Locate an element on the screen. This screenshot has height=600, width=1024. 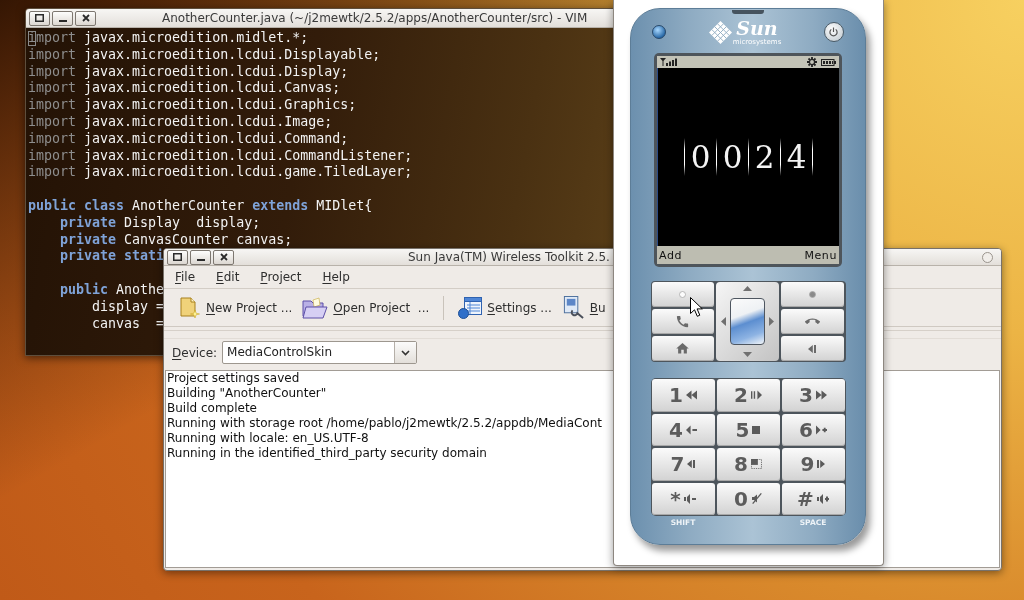
code-line: import javax.microedition.lcdui.Command; is located at coordinates (188, 139).